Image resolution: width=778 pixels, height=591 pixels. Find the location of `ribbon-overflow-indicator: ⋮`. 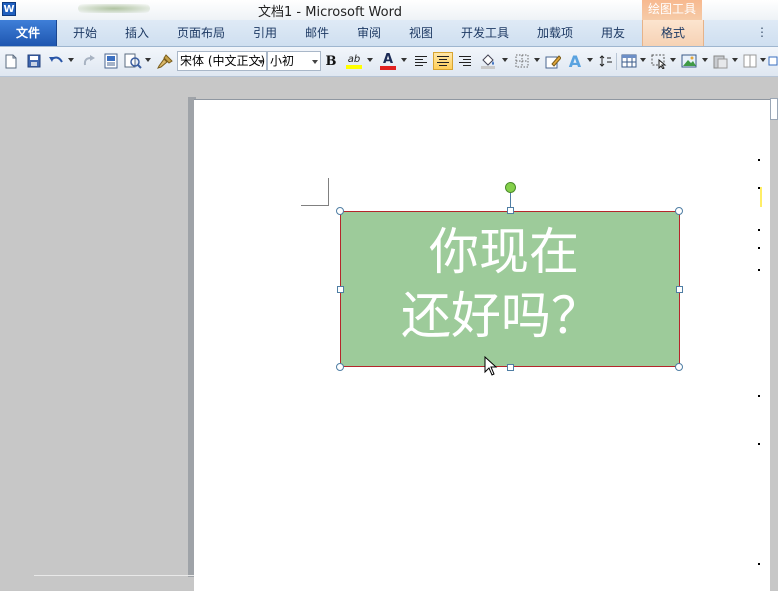

ribbon-overflow-indicator: ⋮ is located at coordinates (762, 32).